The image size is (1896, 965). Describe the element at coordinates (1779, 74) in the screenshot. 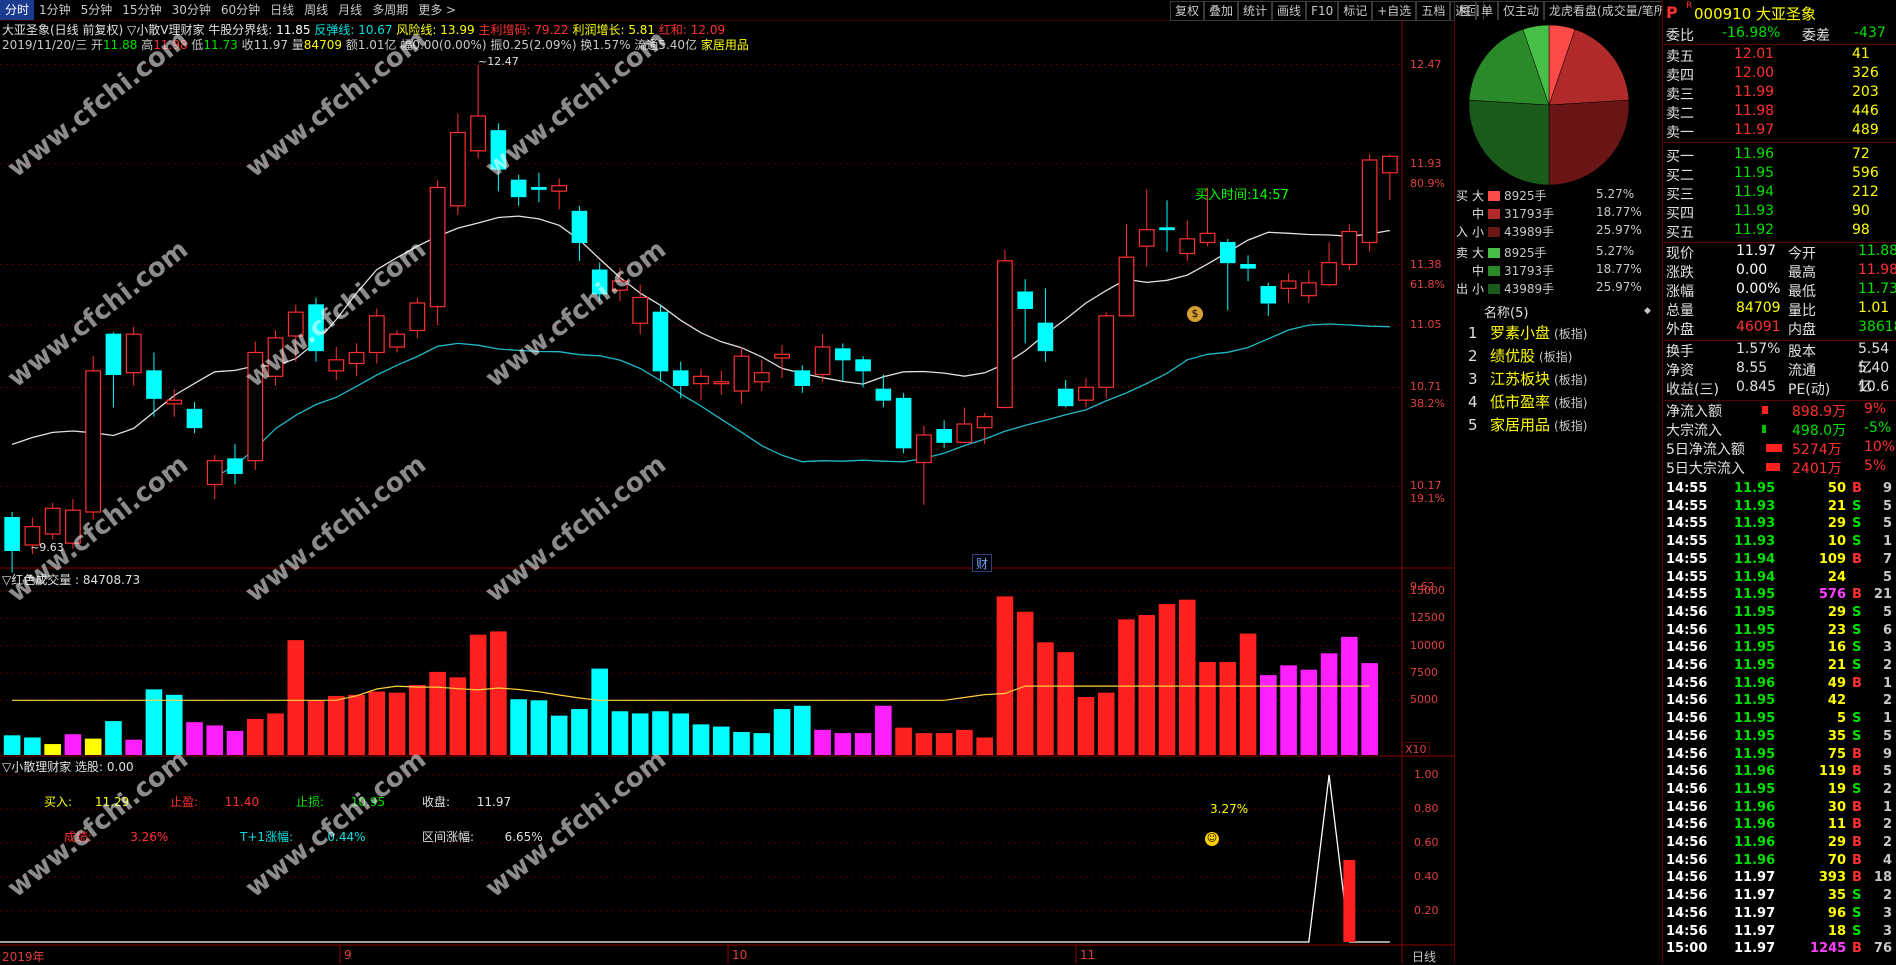

I see `orderbook-row: 卖四 12.00 326` at that location.